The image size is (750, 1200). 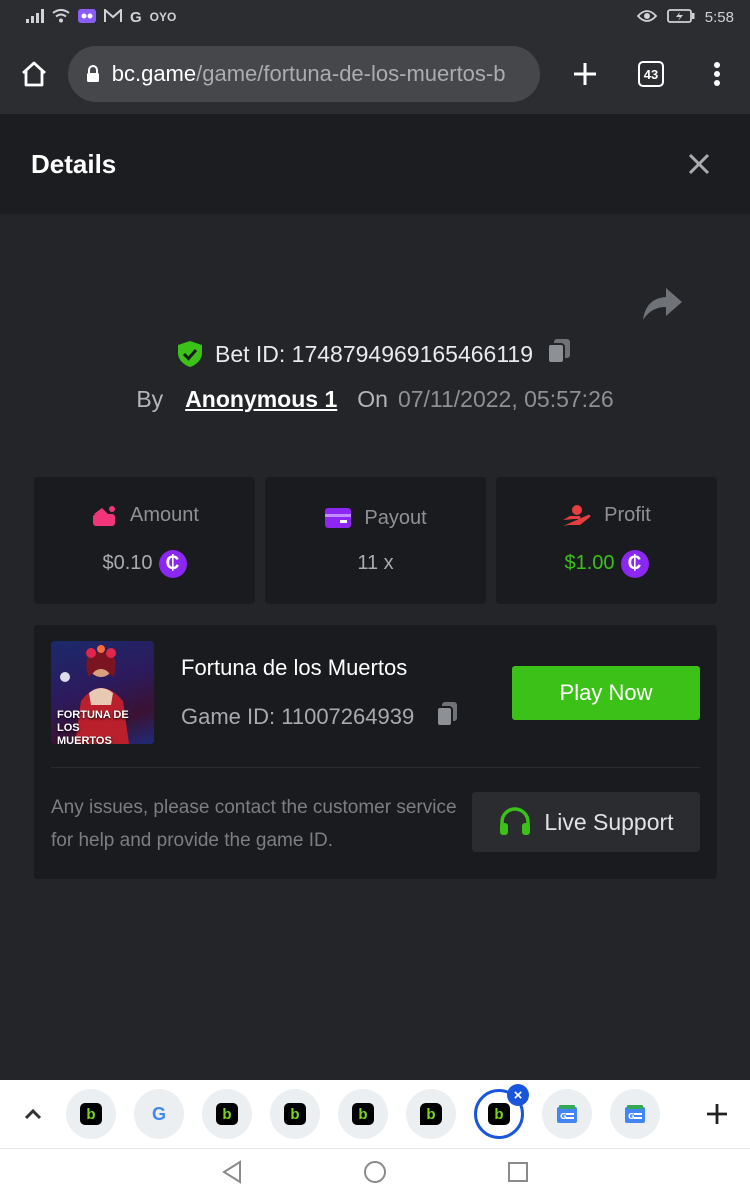 I want to click on tab-strip-collapse-button, so click(x=33, y=1114).